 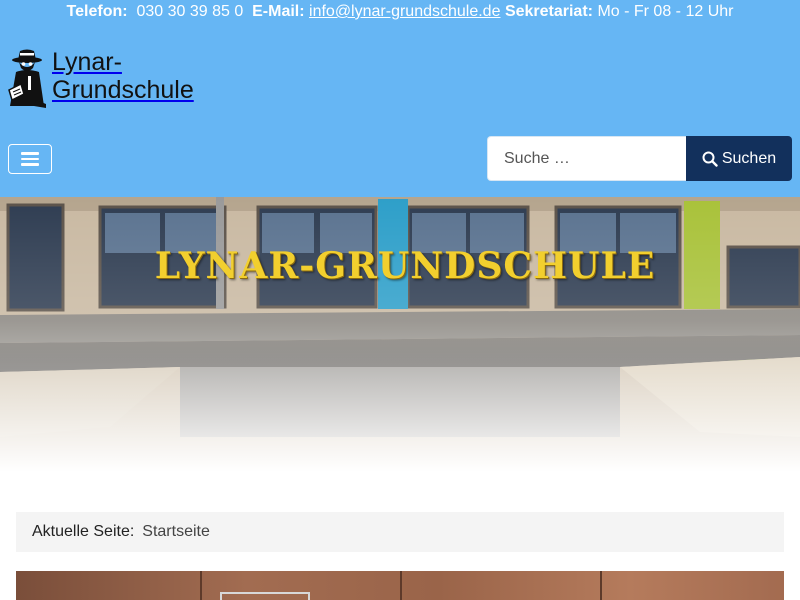 What do you see at coordinates (400, 532) in the screenshot?
I see `breadcrumb: Aktuelle Seite: Startseite` at bounding box center [400, 532].